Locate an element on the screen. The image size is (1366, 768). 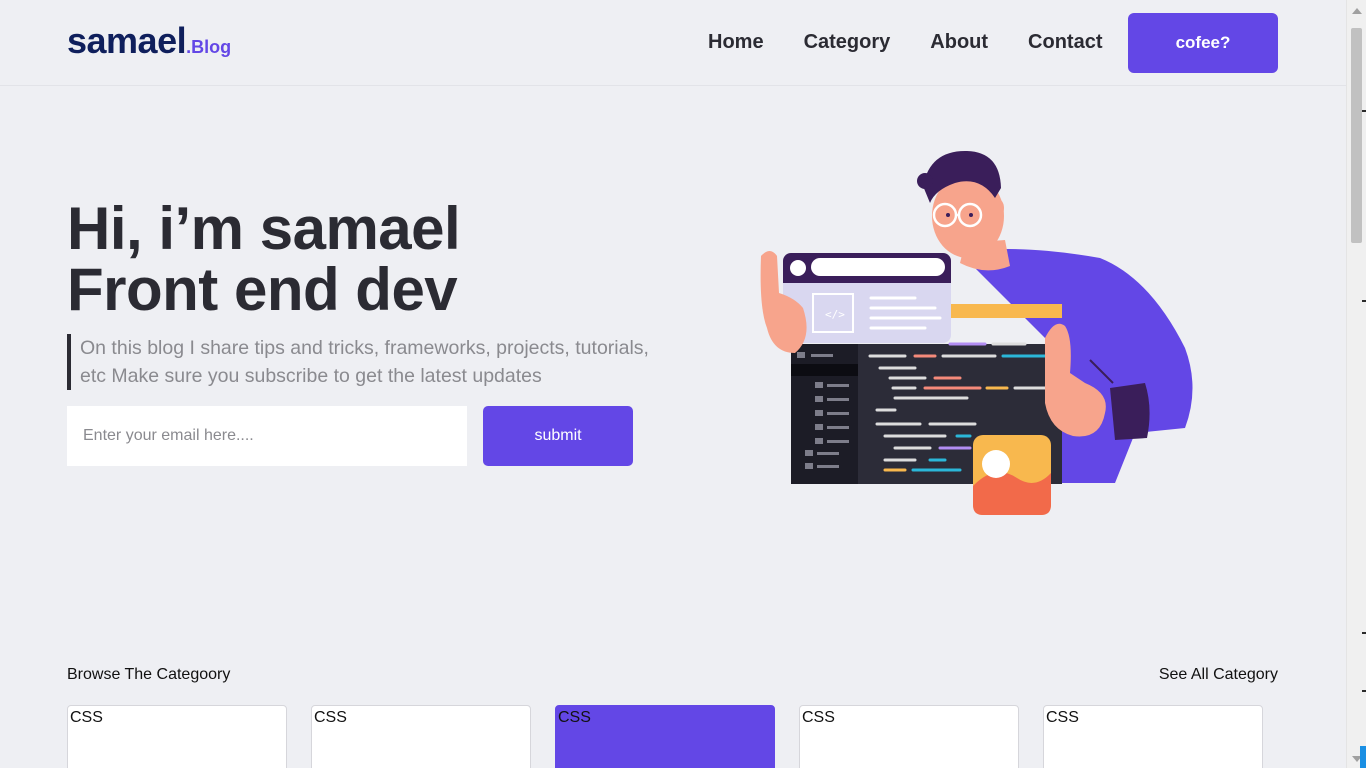
see-all-category-link: See All Category is located at coordinates (1218, 675).